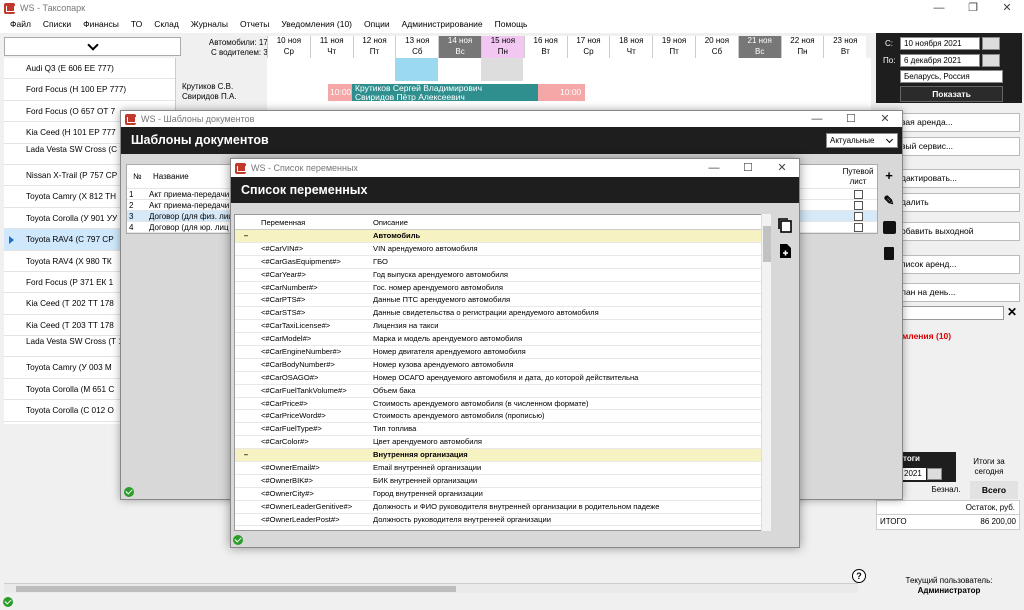  Describe the element at coordinates (502, 262) in the screenshot. I see `variable-row: <#CarGasEquipment#> ГБО` at that location.